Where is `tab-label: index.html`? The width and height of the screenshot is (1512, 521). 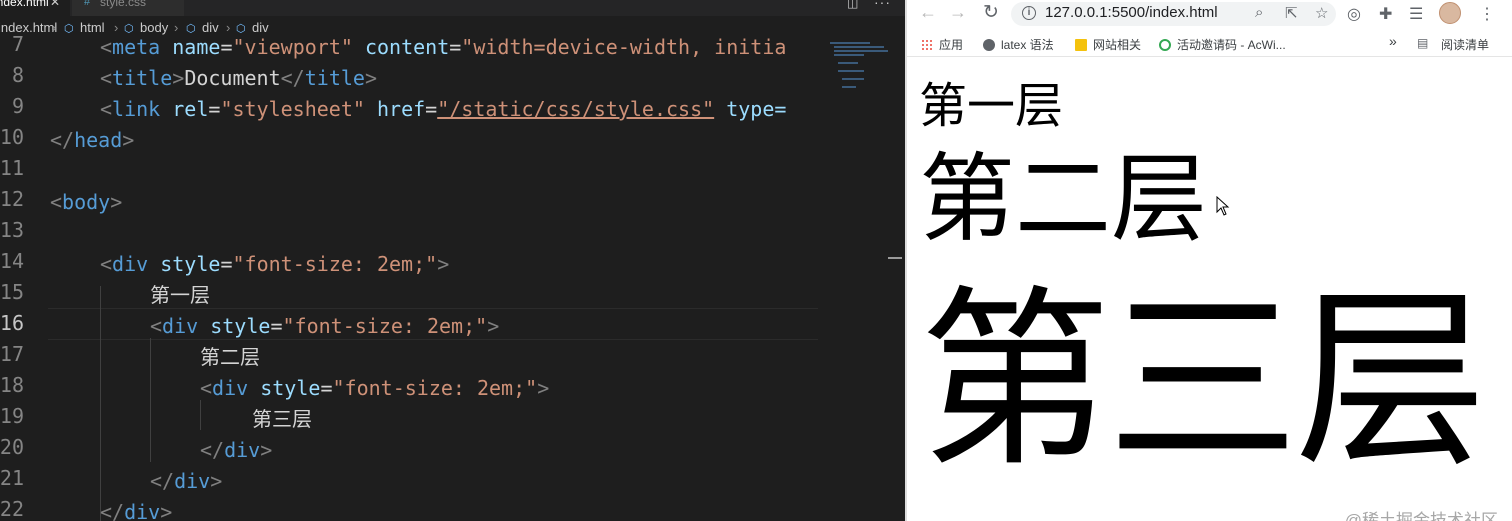 tab-label: index.html is located at coordinates (24, 4).